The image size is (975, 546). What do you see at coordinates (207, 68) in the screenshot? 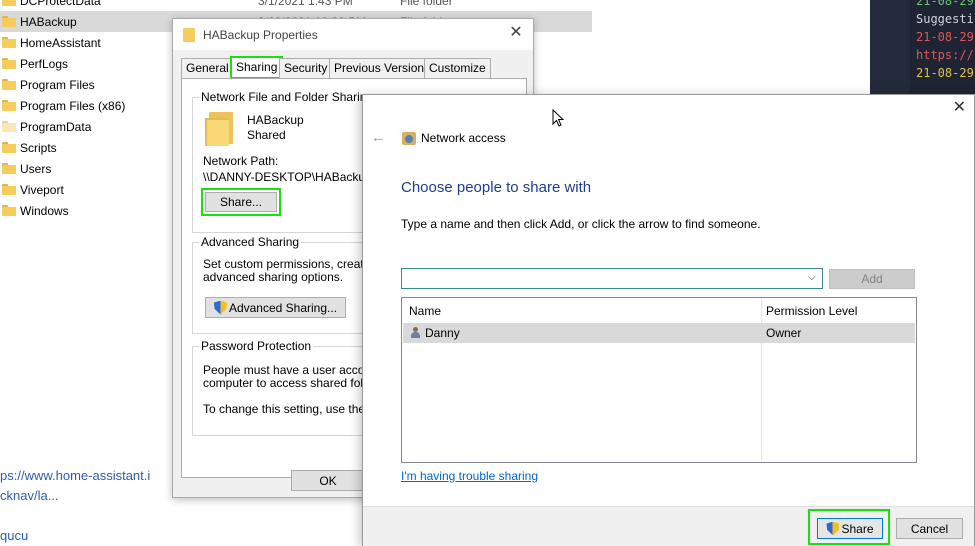
I see `tab-general: General` at bounding box center [207, 68].